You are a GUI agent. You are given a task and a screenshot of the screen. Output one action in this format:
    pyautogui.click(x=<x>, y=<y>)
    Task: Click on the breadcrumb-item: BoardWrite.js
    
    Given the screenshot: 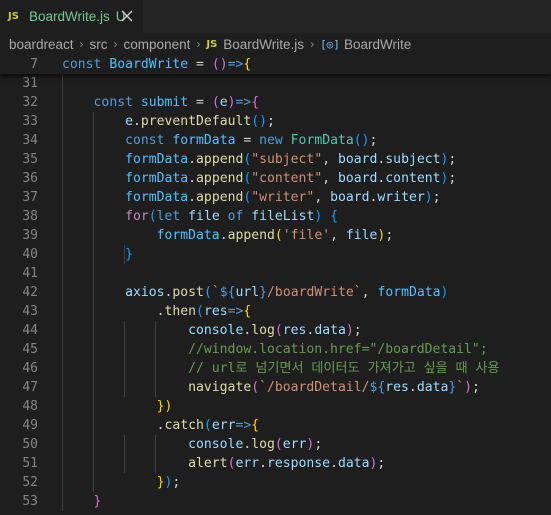 What is the action you would take?
    pyautogui.click(x=263, y=44)
    